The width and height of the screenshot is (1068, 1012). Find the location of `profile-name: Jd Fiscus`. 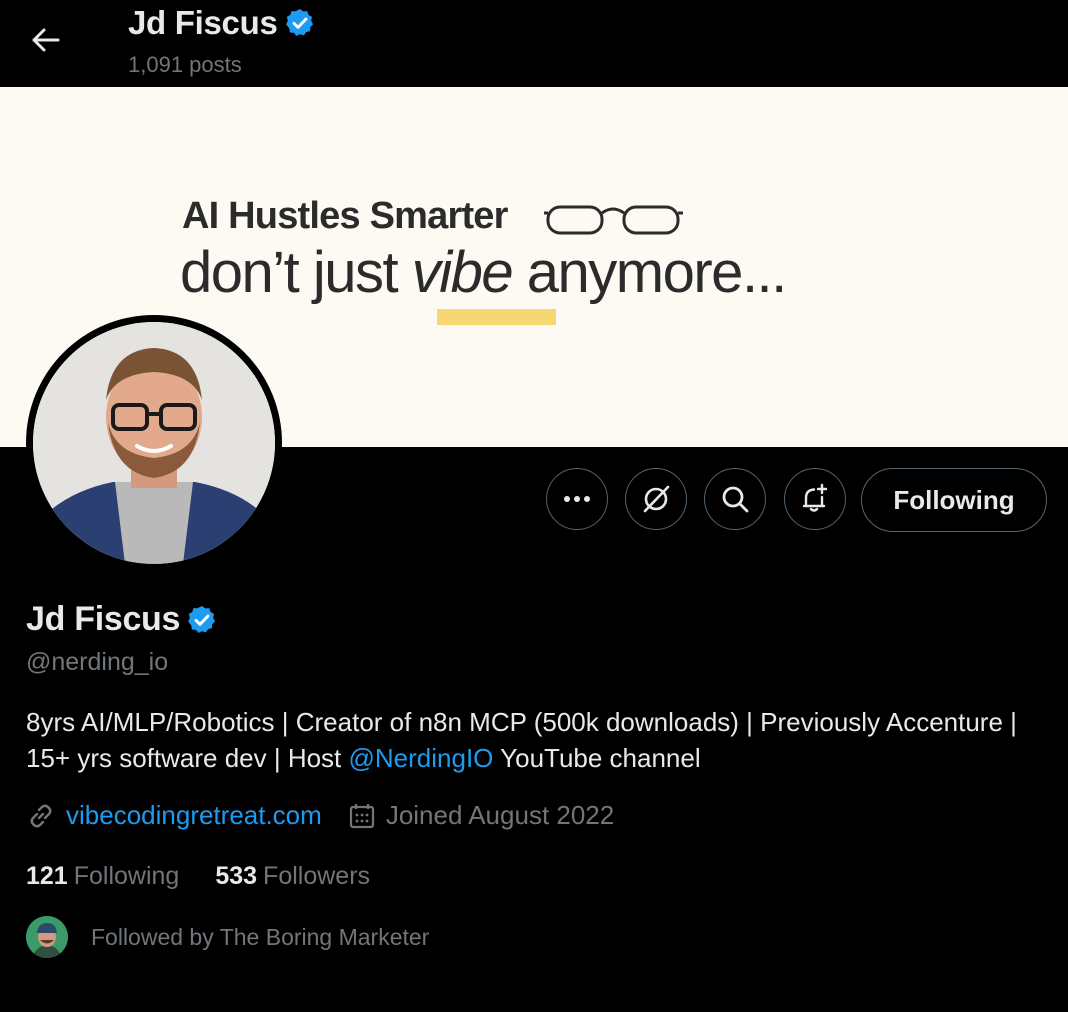

profile-name: Jd Fiscus is located at coordinates (122, 619).